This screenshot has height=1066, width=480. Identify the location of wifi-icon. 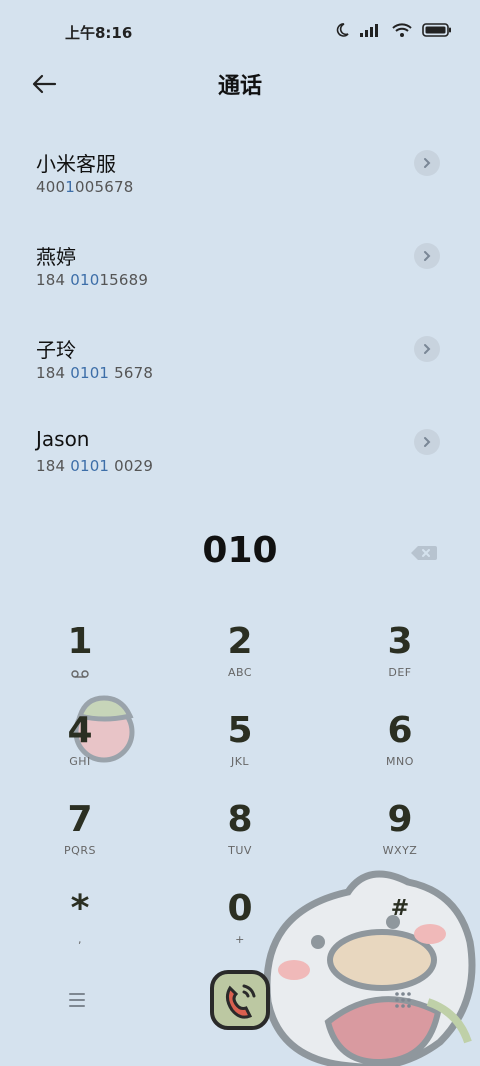
(402, 30).